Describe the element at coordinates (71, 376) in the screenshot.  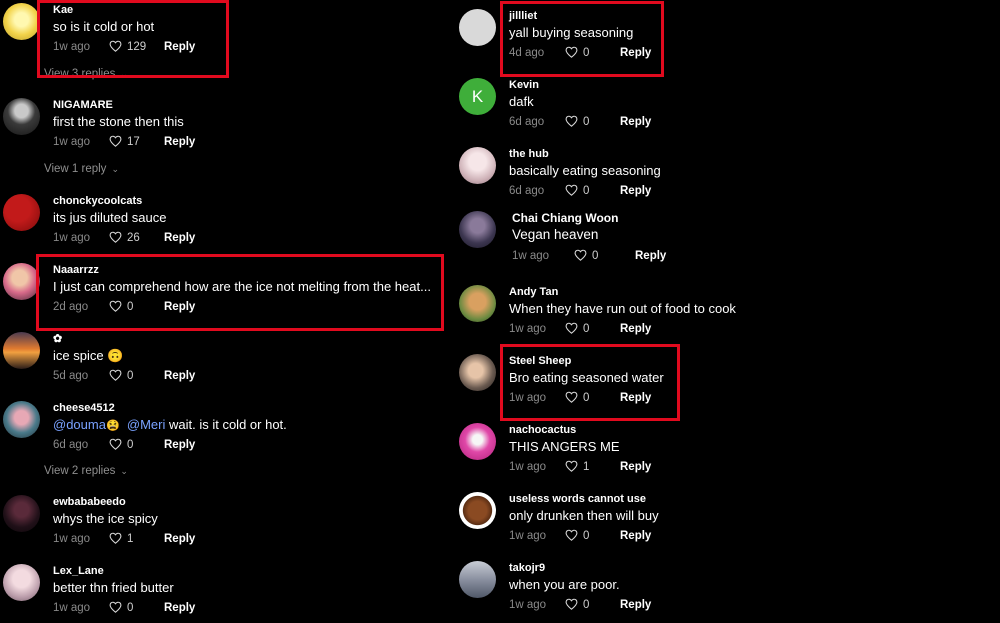
I see `comment-date: 5d ago` at that location.